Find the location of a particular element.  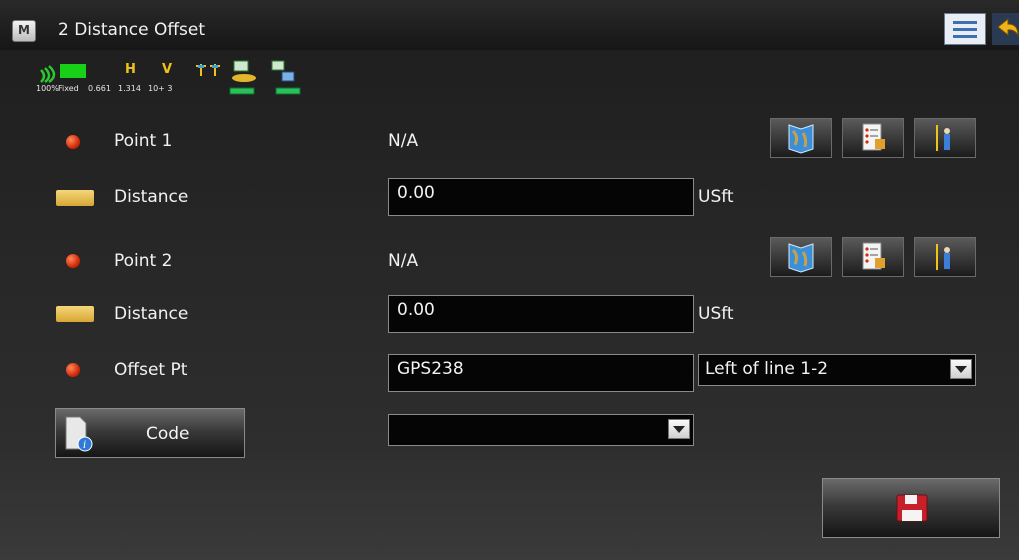

point2-label: Point 2 is located at coordinates (143, 261).